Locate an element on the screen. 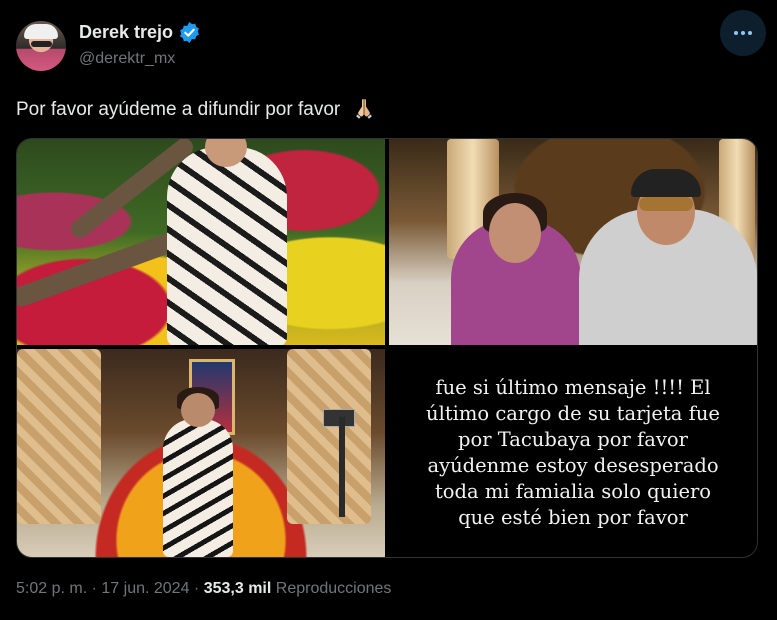 The image size is (777, 620). verified-badge-icon is located at coordinates (189, 32).